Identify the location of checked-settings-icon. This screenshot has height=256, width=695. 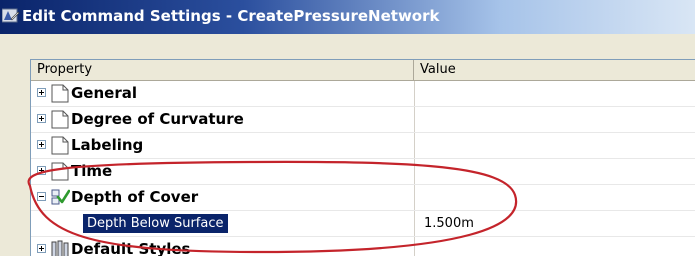
(60, 197).